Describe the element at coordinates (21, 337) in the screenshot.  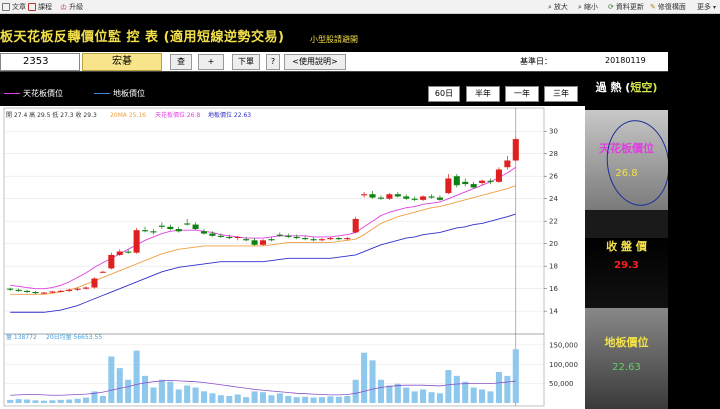
I see `volume-info: 量 138772` at that location.